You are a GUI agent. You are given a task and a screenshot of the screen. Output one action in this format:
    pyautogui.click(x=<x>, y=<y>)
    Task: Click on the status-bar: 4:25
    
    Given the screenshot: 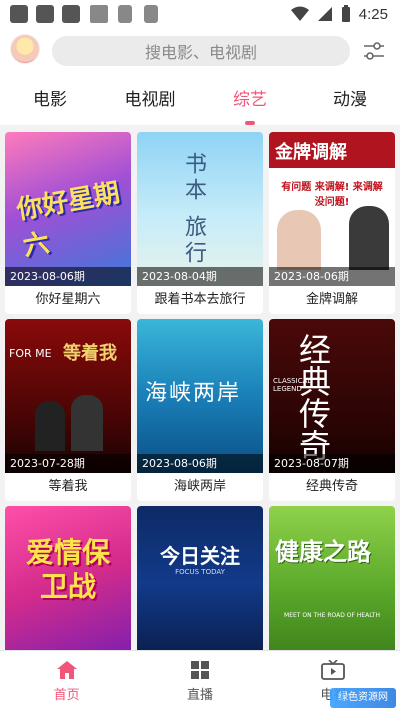 What is the action you would take?
    pyautogui.click(x=200, y=15)
    